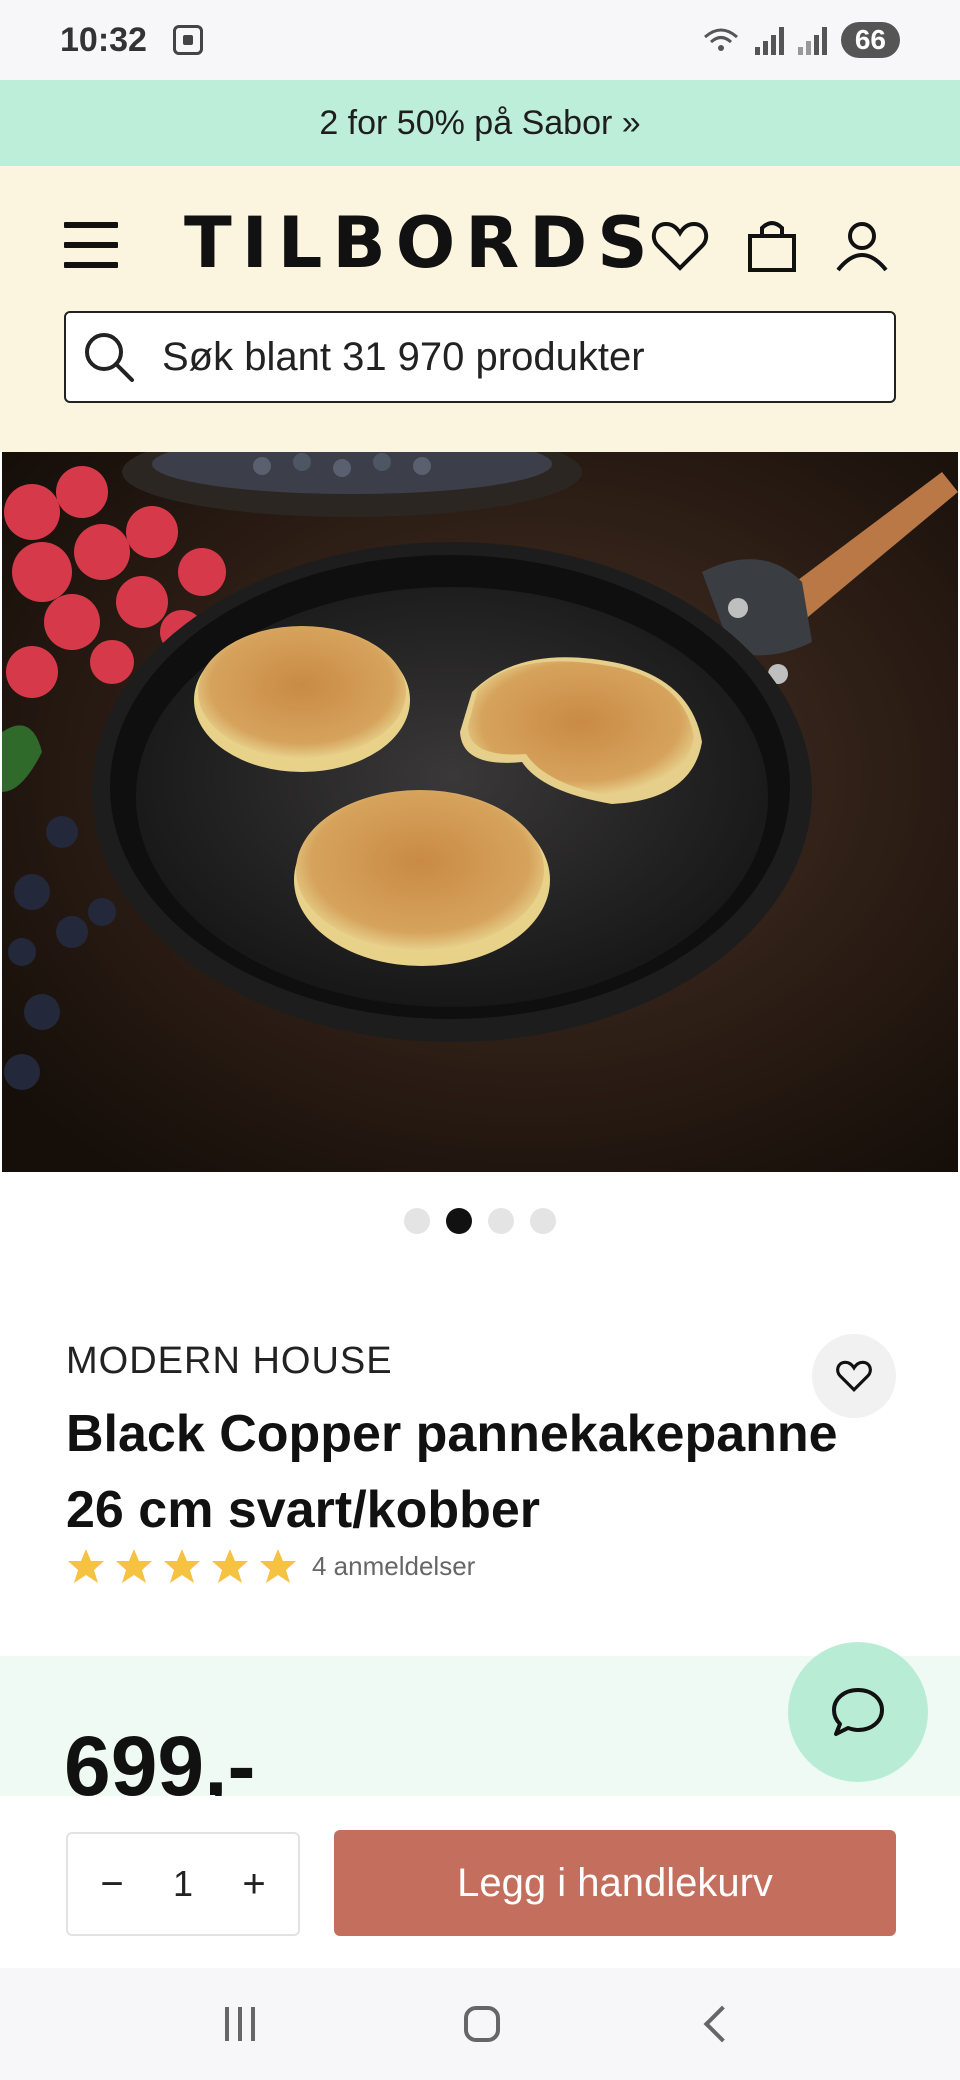  I want to click on search-bar: Søk blant 31 970 produkter, so click(480, 357).